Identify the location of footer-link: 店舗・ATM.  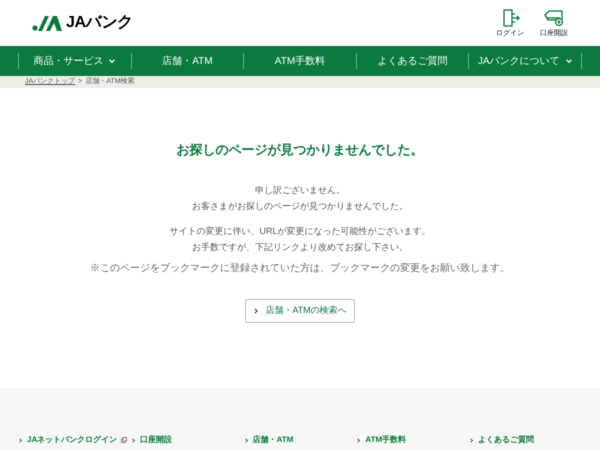
(300, 440).